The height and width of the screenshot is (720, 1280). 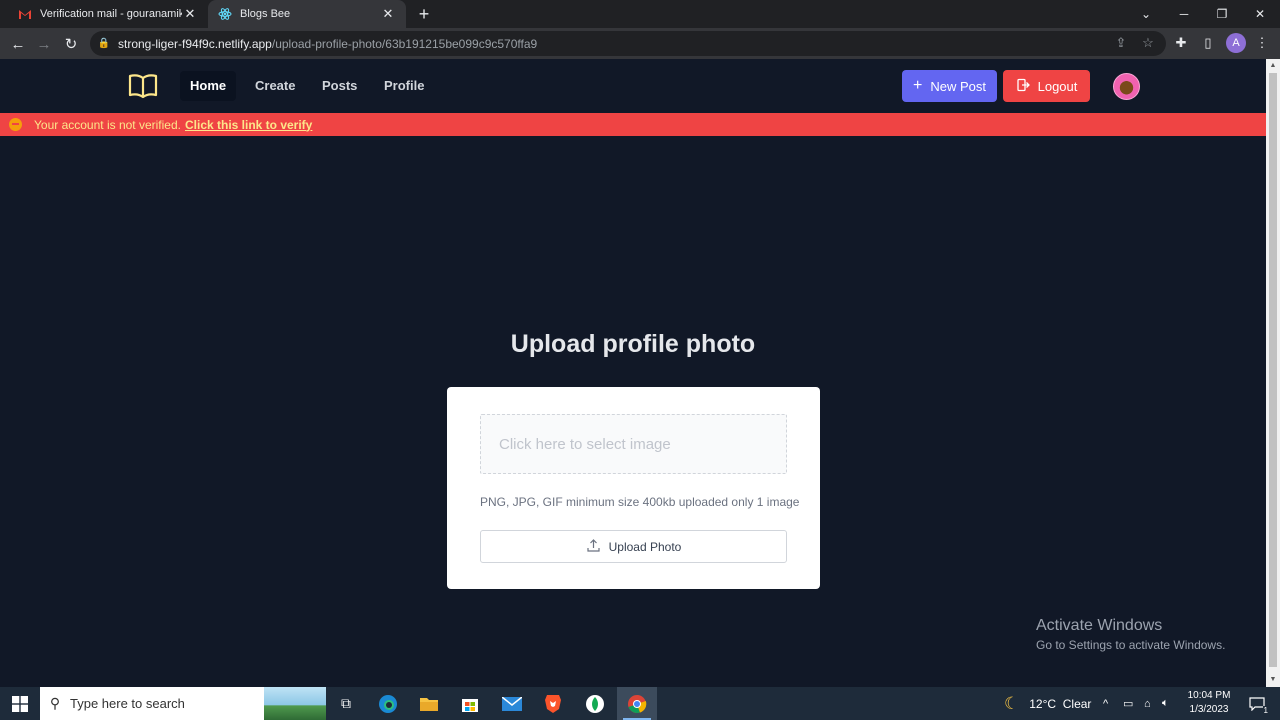 I want to click on scroll-down-arrow-icon: ▼, so click(x=1273, y=680).